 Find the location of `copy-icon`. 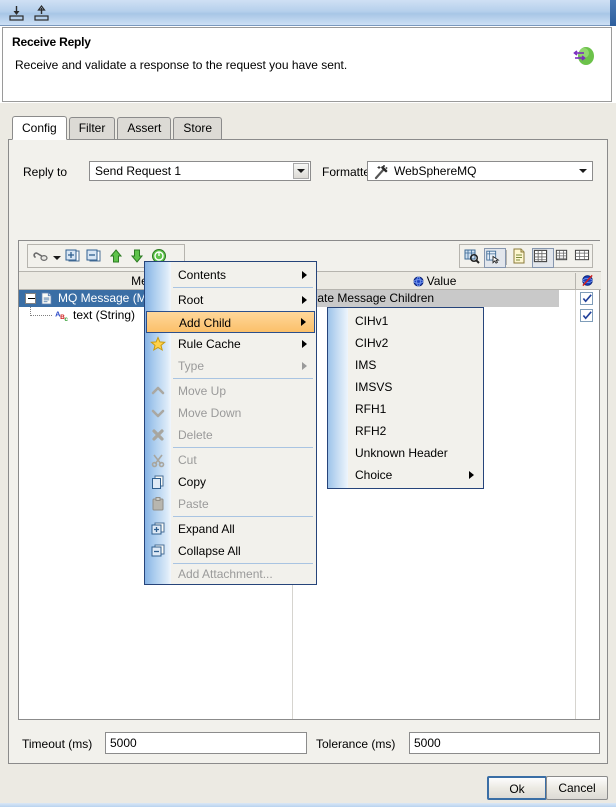

copy-icon is located at coordinates (158, 482).